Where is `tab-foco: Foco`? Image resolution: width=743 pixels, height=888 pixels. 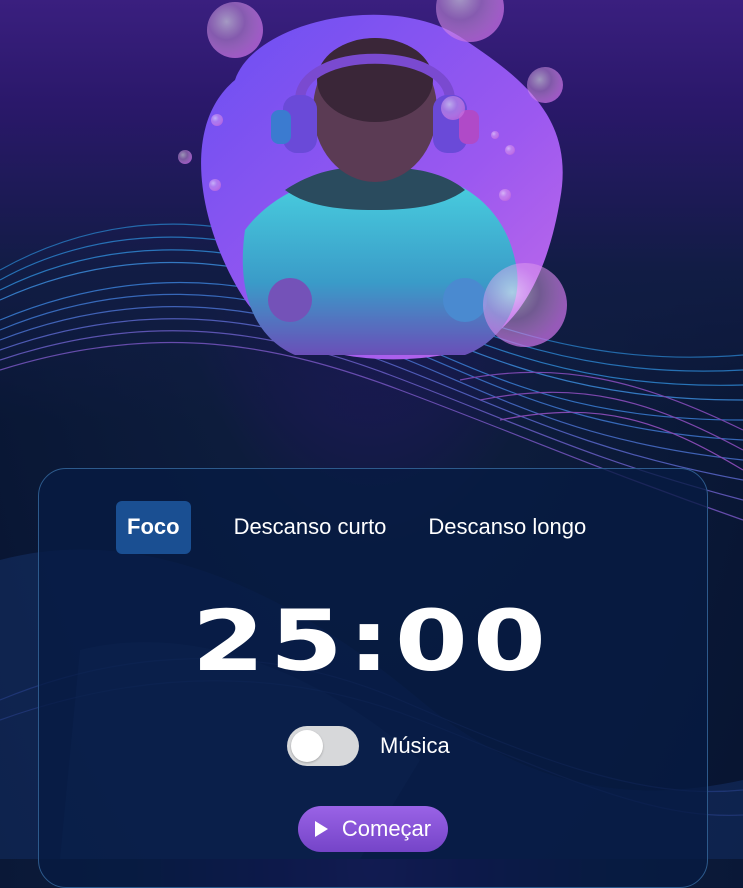 tab-foco: Foco is located at coordinates (153, 527).